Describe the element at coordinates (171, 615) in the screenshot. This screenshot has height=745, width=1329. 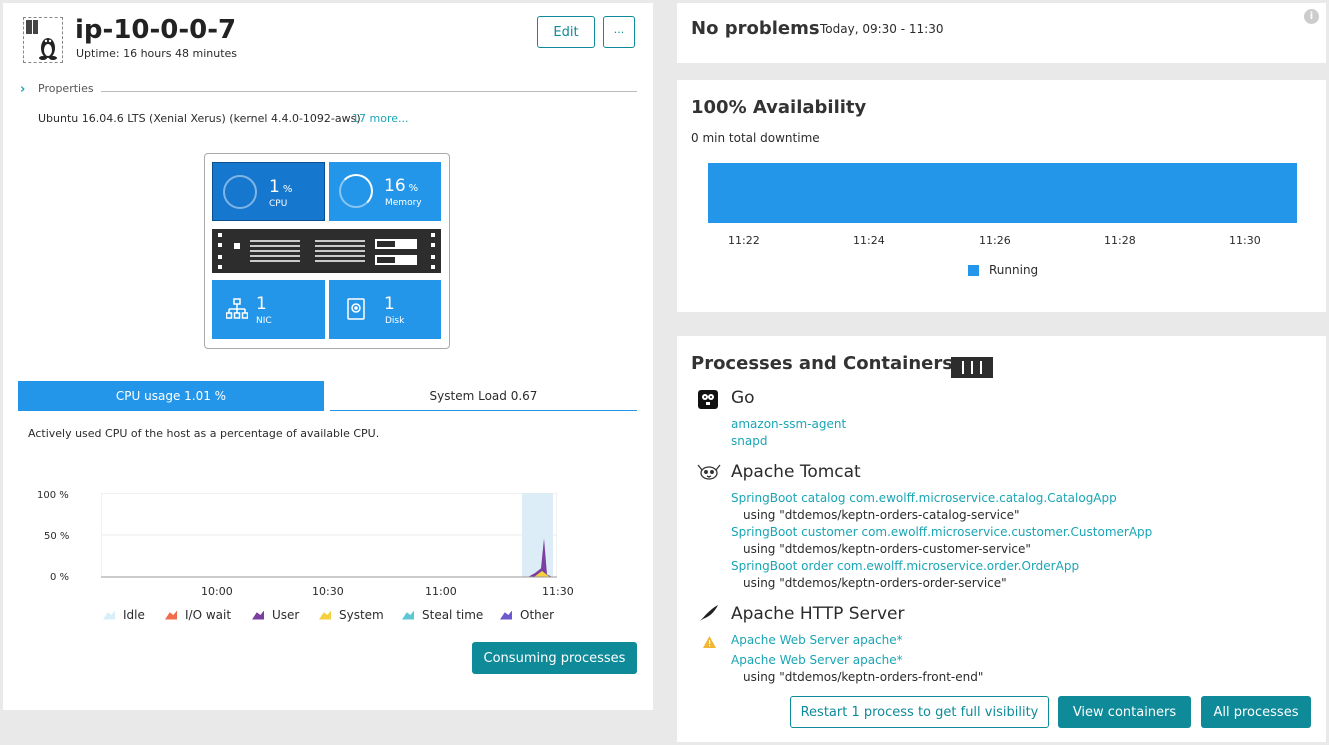
I see `legend-io-wait-swatch` at that location.